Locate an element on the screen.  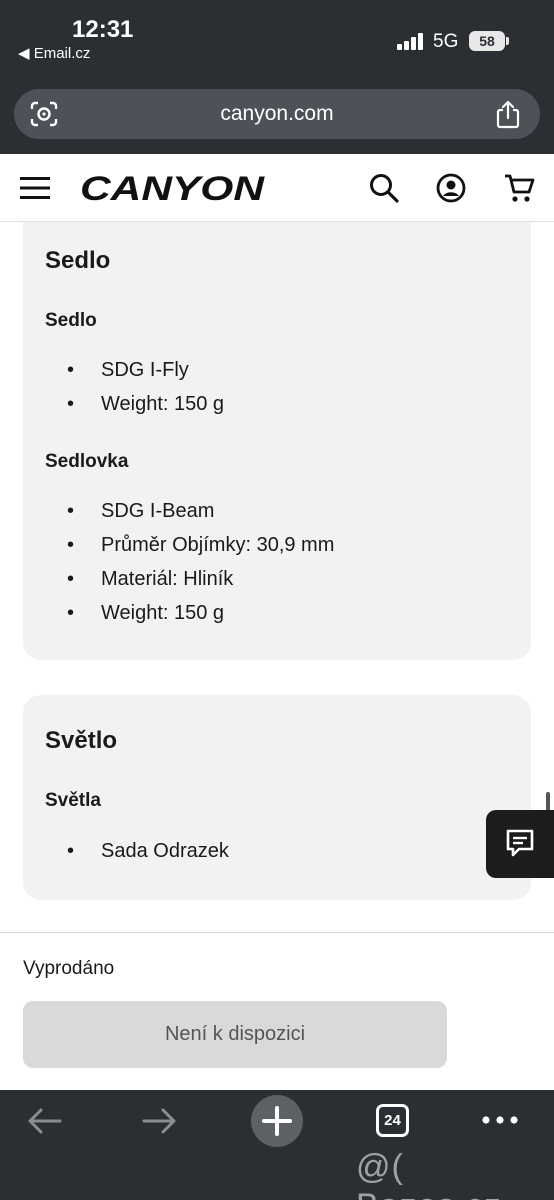
unavailable-button: Není k dispozici is located at coordinates (235, 1034).